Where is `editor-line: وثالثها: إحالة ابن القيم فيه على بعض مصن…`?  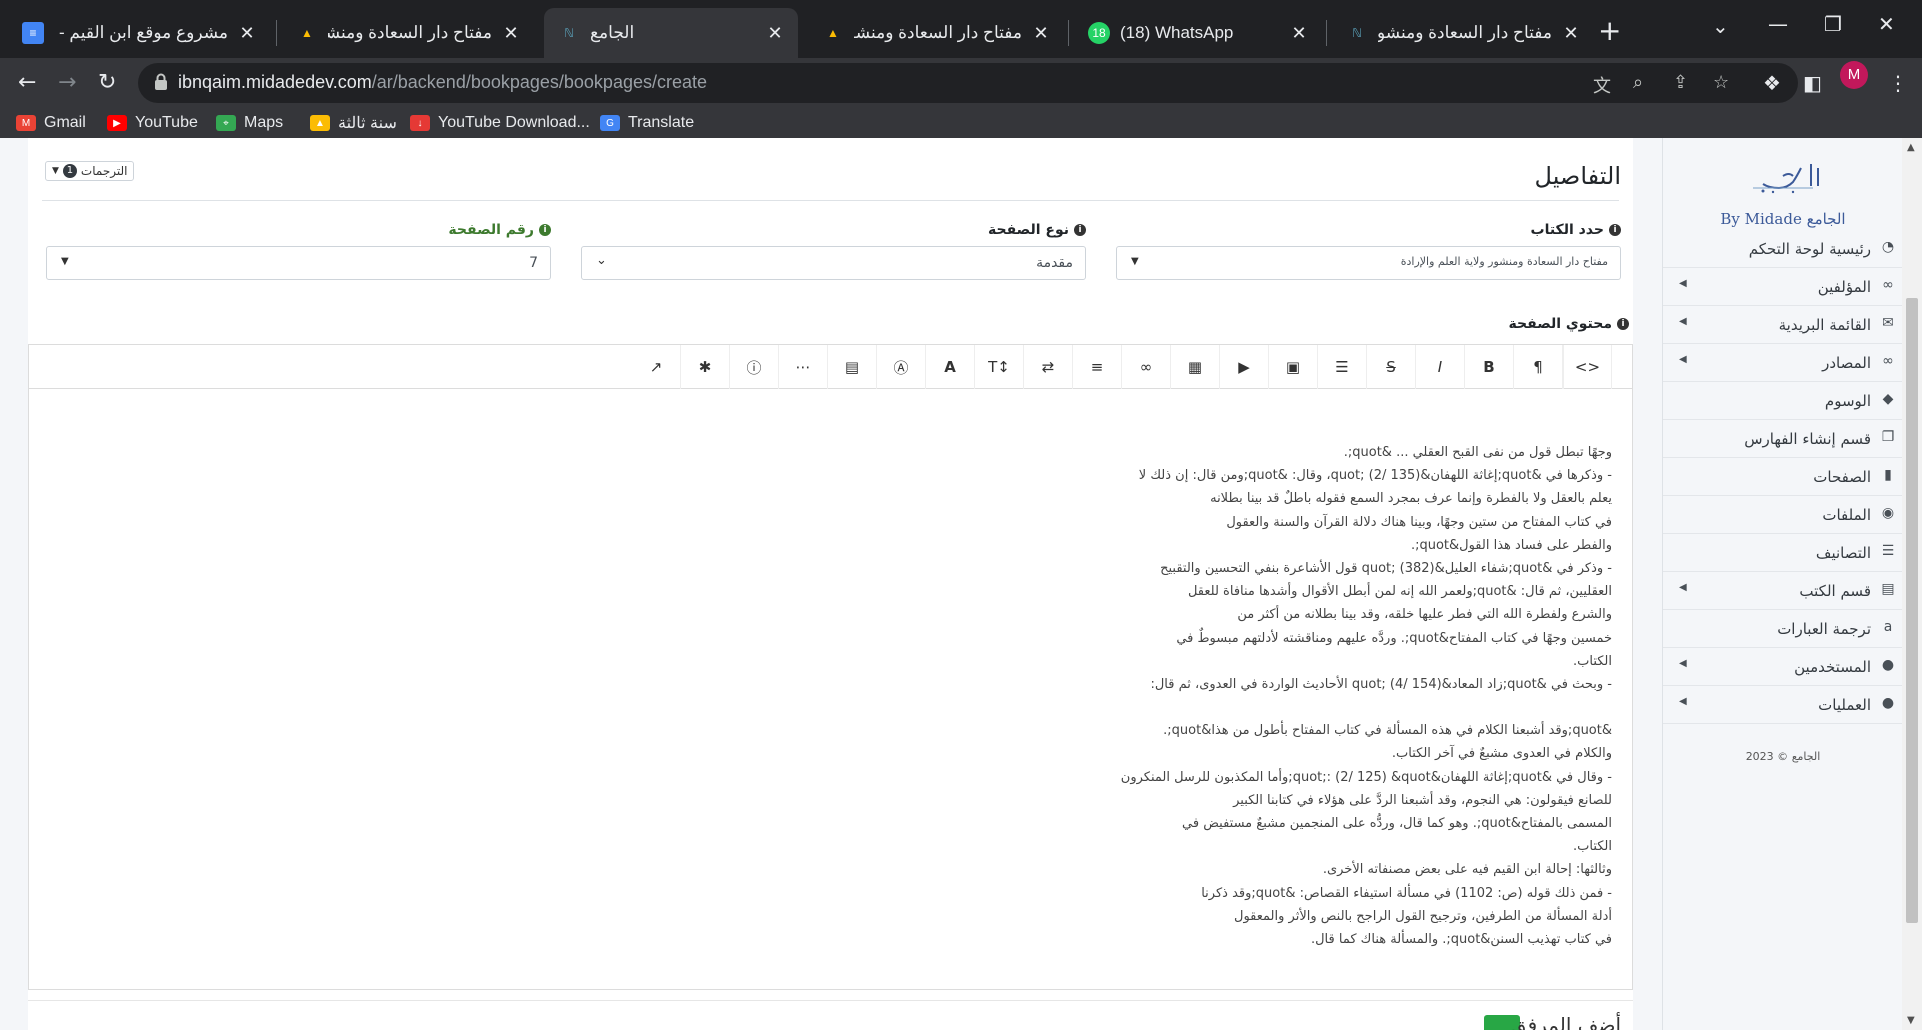
editor-line: وثالثها: إحالة ابن القيم فيه على بعض مصن… is located at coordinates (1467, 870).